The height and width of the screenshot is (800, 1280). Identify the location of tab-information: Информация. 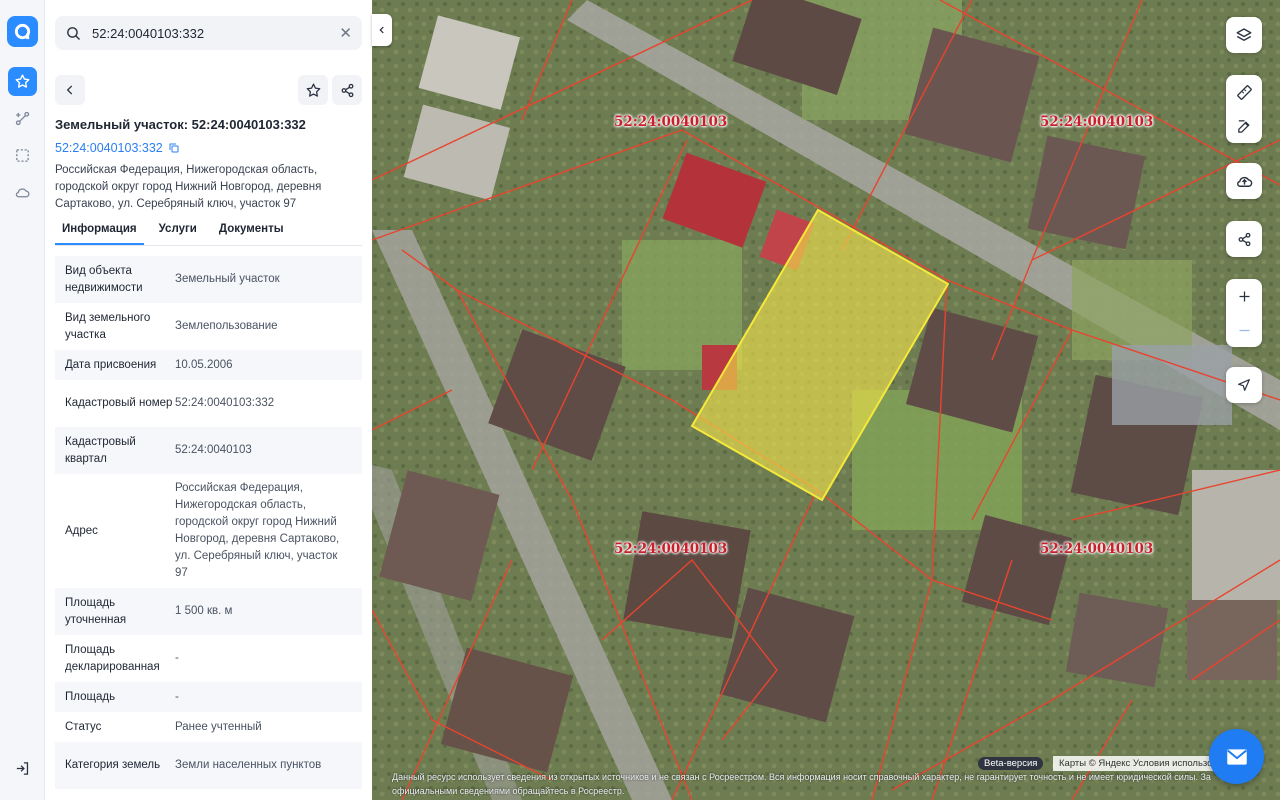
(99, 232).